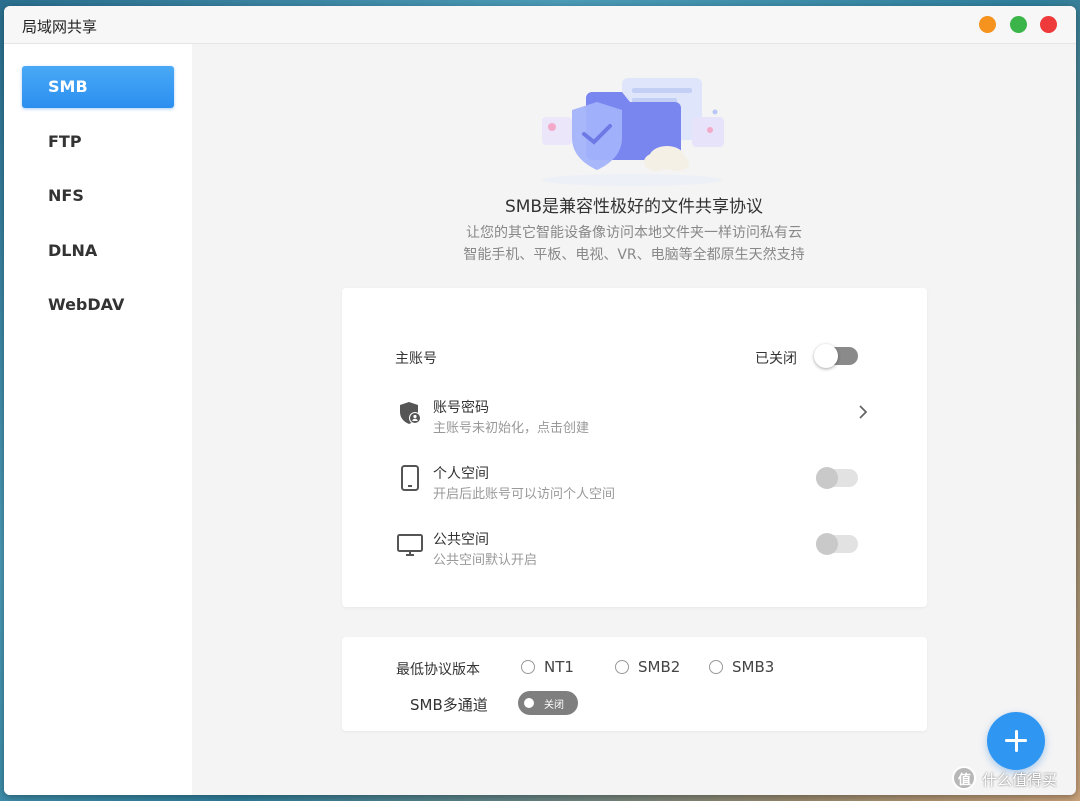  What do you see at coordinates (98, 87) in the screenshot?
I see `sidebar-item-smb: SMB` at bounding box center [98, 87].